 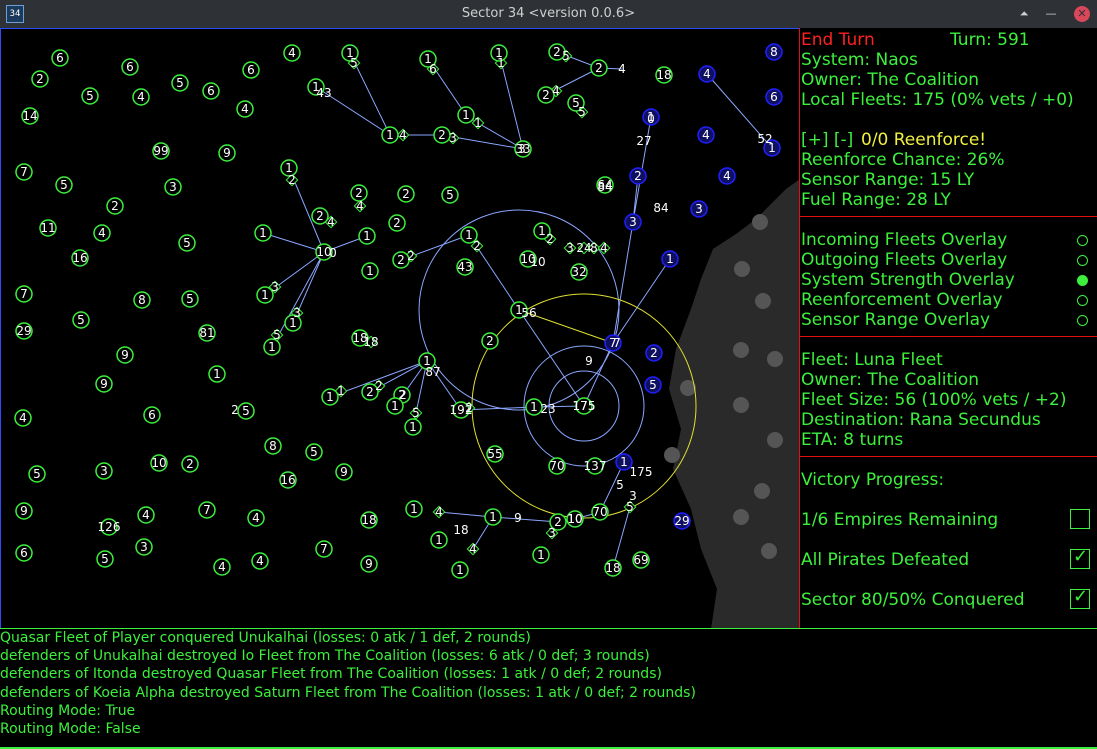 I want to click on overlay-sensor-radio, so click(x=1082, y=320).